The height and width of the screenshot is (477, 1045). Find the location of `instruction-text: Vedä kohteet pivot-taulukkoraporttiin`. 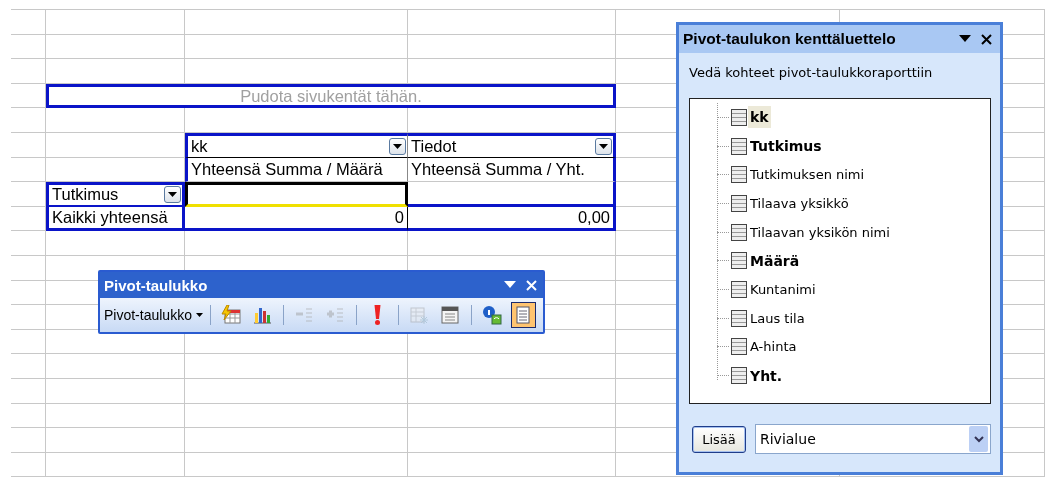

instruction-text: Vedä kohteet pivot-taulukkoraporttiin is located at coordinates (811, 73).